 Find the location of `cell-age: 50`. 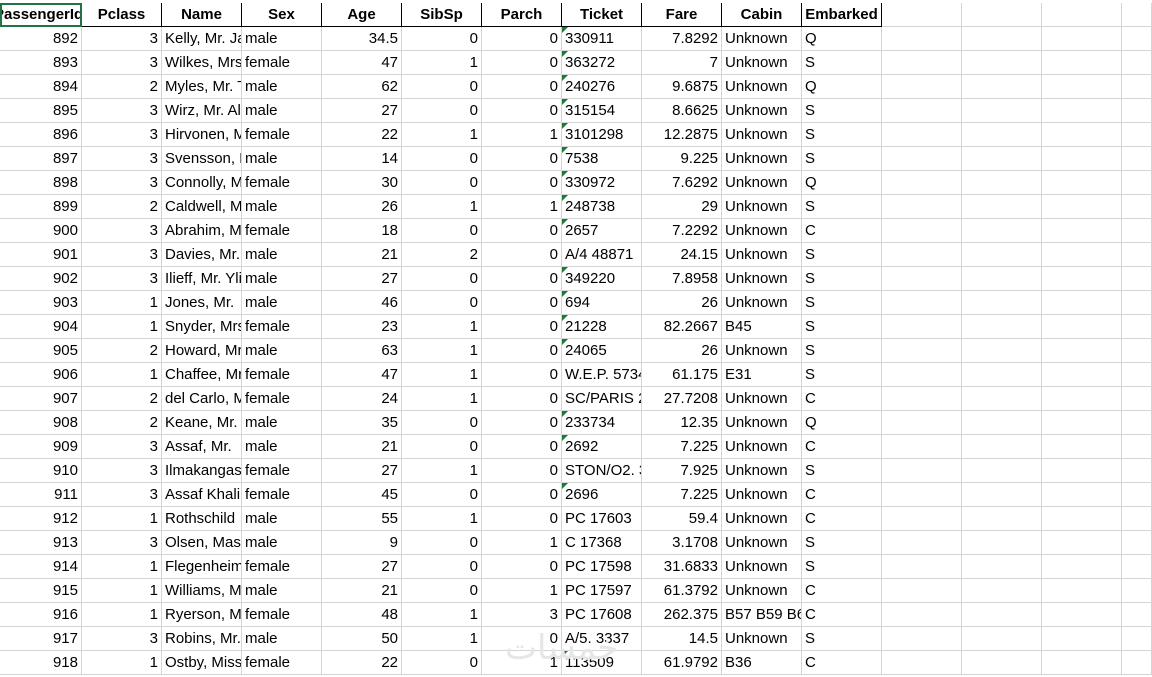

cell-age: 50 is located at coordinates (362, 639).